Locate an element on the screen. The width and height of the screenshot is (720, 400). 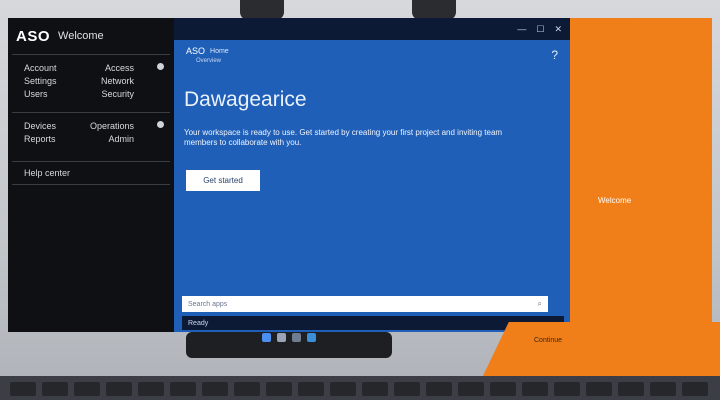
sidebar-item-label: Admin is located at coordinates (121, 139).